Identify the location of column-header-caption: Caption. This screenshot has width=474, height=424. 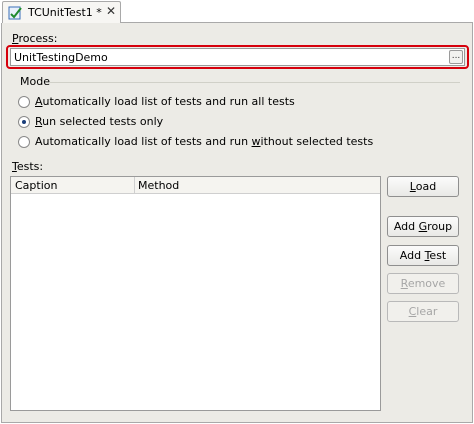
(73, 185).